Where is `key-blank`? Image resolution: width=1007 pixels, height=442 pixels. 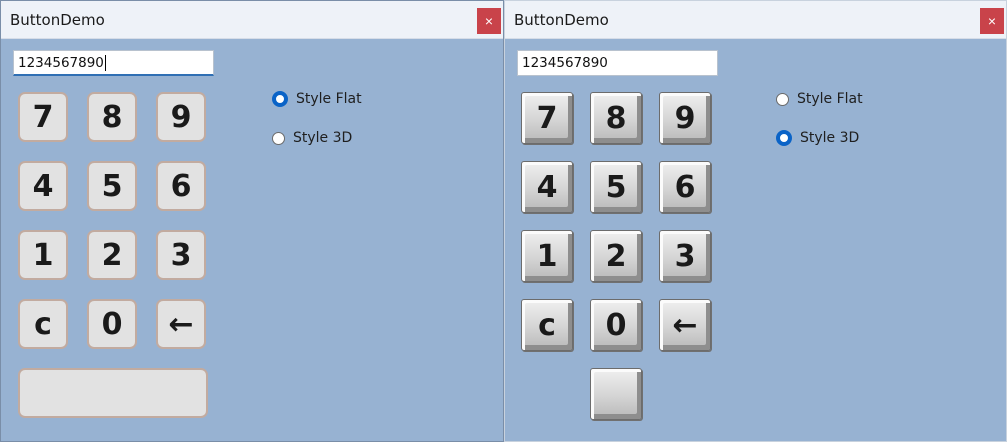 key-blank is located at coordinates (616, 394).